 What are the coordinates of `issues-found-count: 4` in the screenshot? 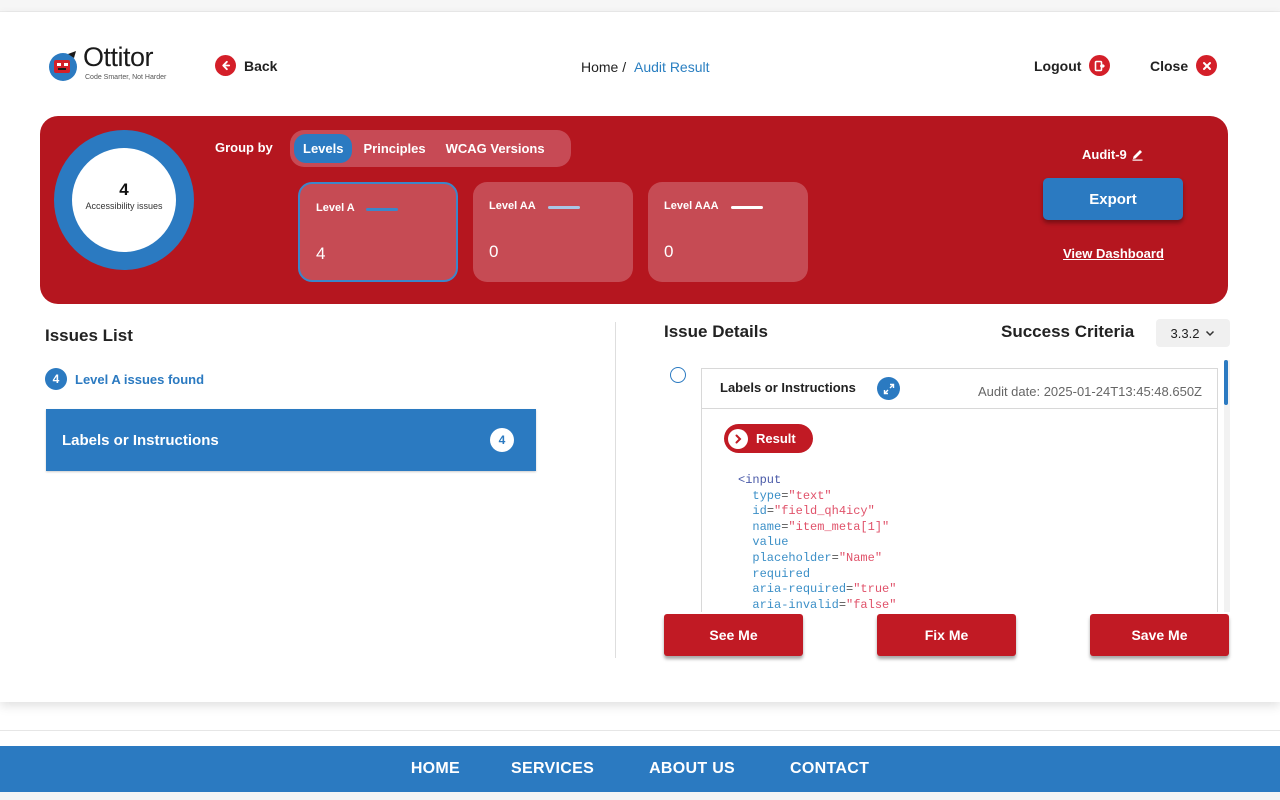 It's located at (56, 379).